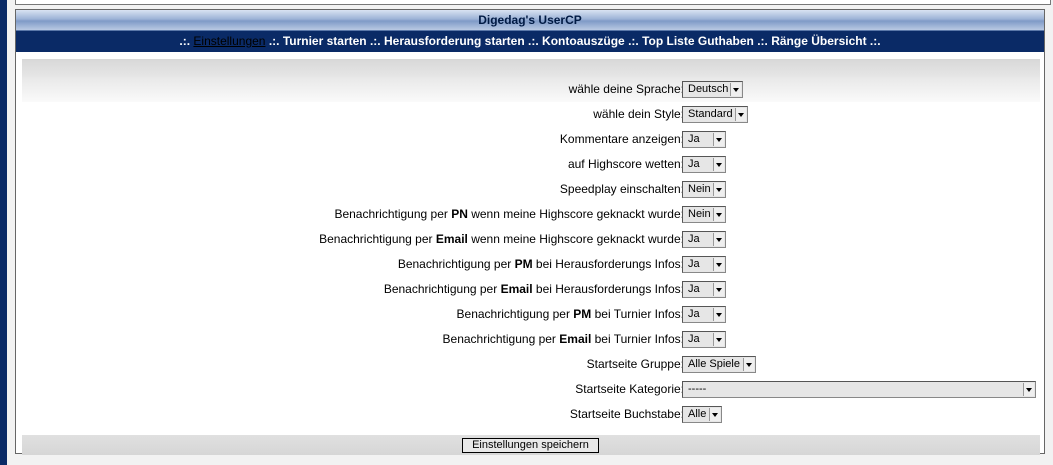 This screenshot has height=465, width=1053. I want to click on setting-label: auf Highscore wetten:, so click(625, 164).